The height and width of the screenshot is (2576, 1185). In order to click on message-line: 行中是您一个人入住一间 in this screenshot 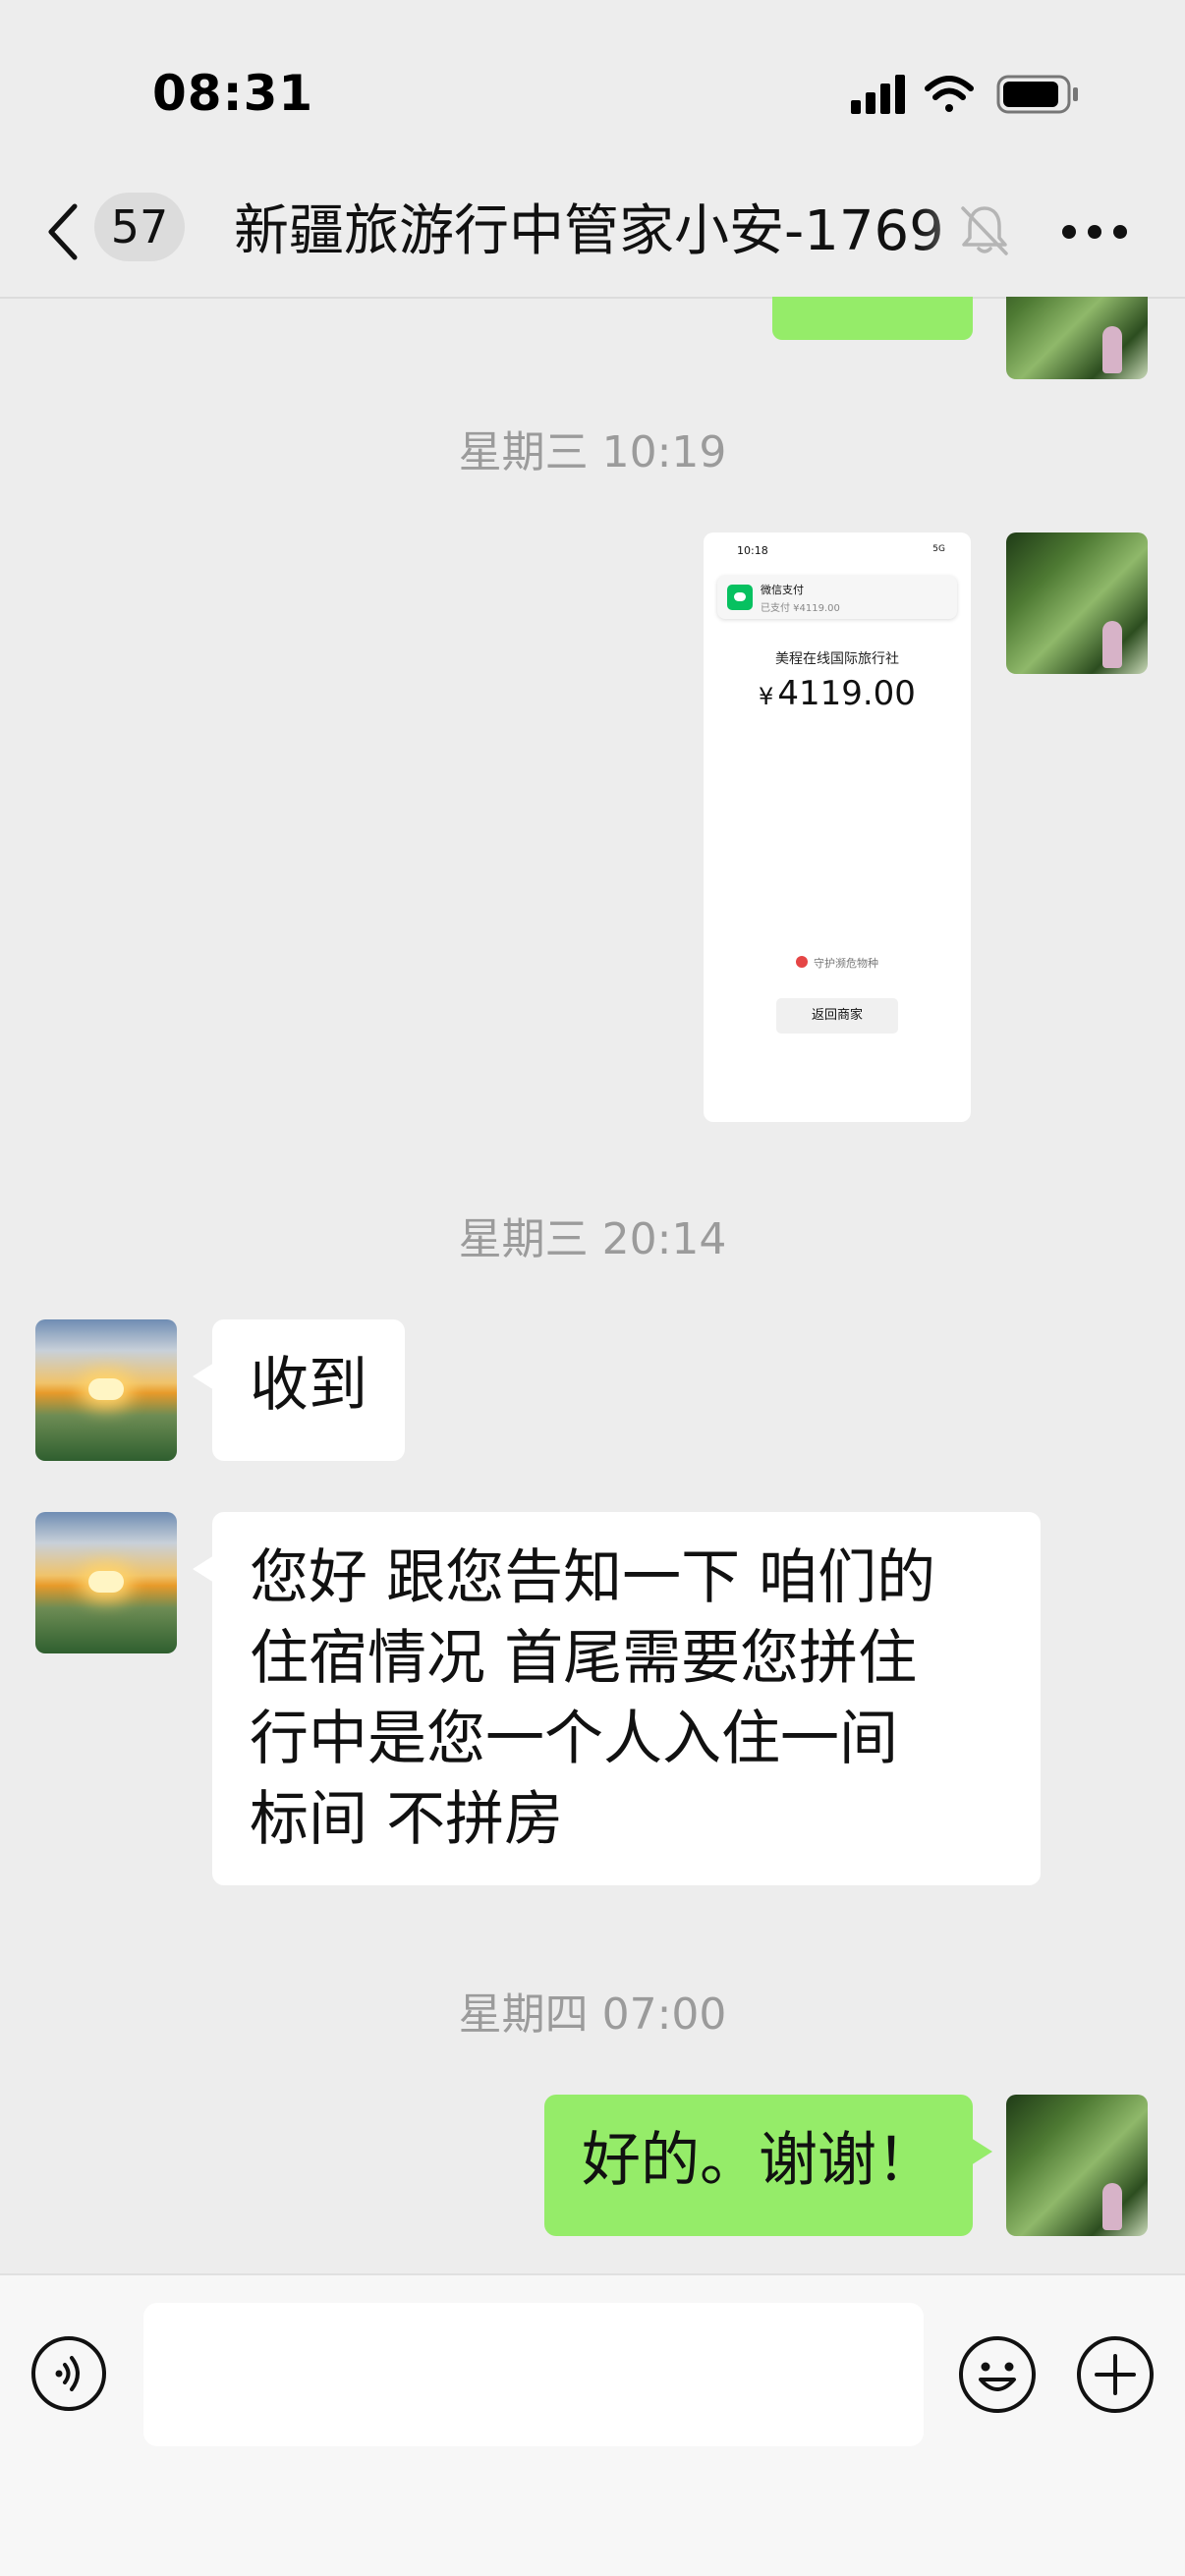, I will do `click(574, 1739)`.